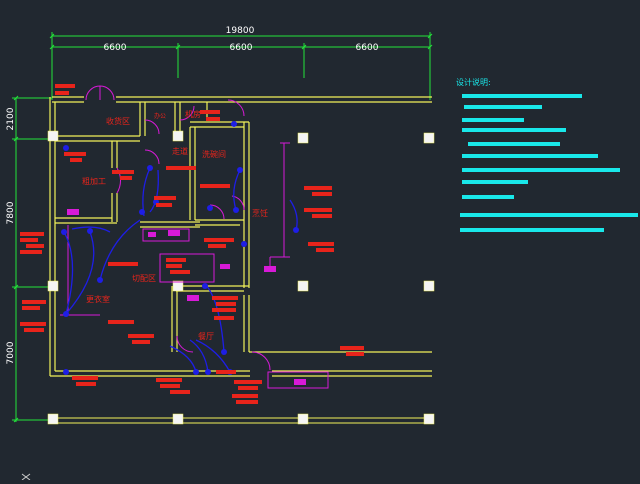 This screenshot has width=640, height=484. Describe the element at coordinates (549, 163) in the screenshot. I see `notes-lines` at that location.